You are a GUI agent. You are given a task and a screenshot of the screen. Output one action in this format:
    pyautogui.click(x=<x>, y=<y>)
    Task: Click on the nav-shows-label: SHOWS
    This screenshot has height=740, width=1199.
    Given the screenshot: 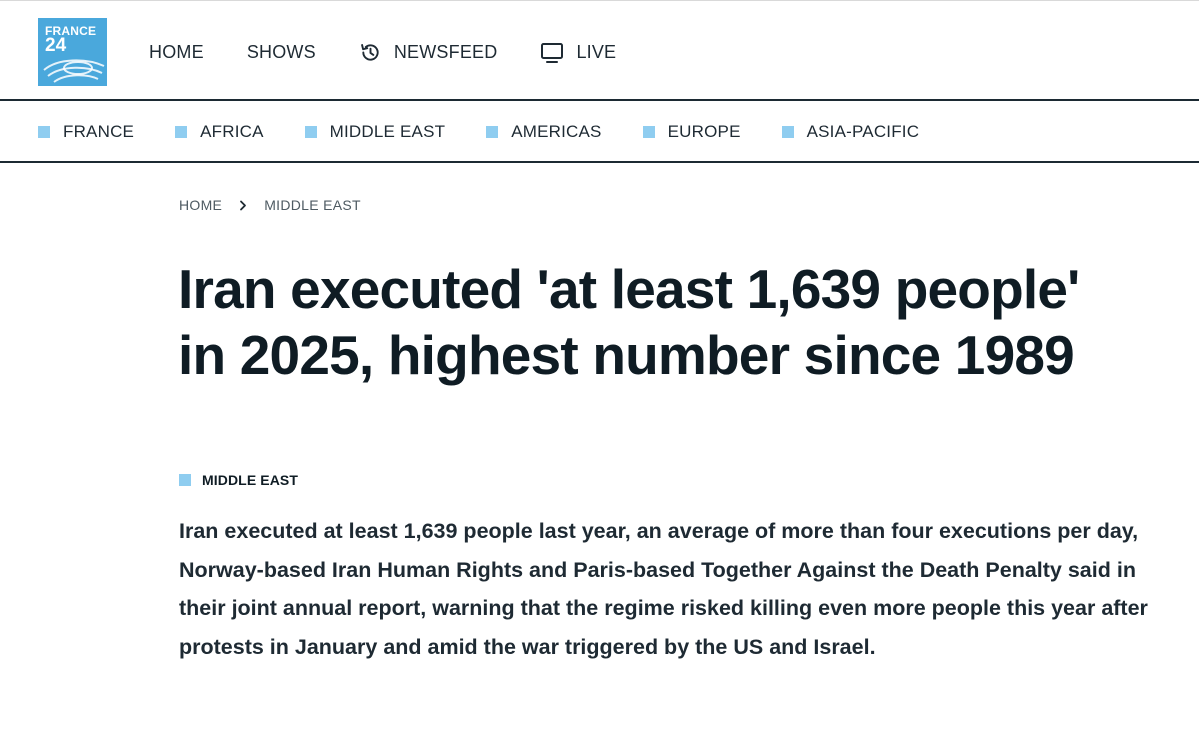 What is the action you would take?
    pyautogui.click(x=281, y=52)
    